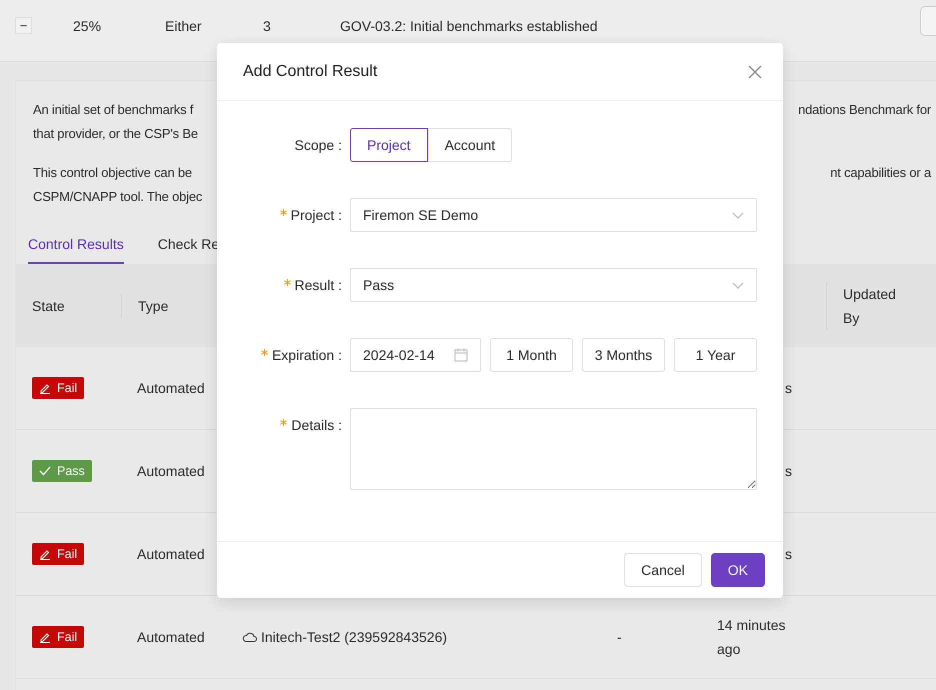  I want to click on mode-text: Either, so click(184, 26).